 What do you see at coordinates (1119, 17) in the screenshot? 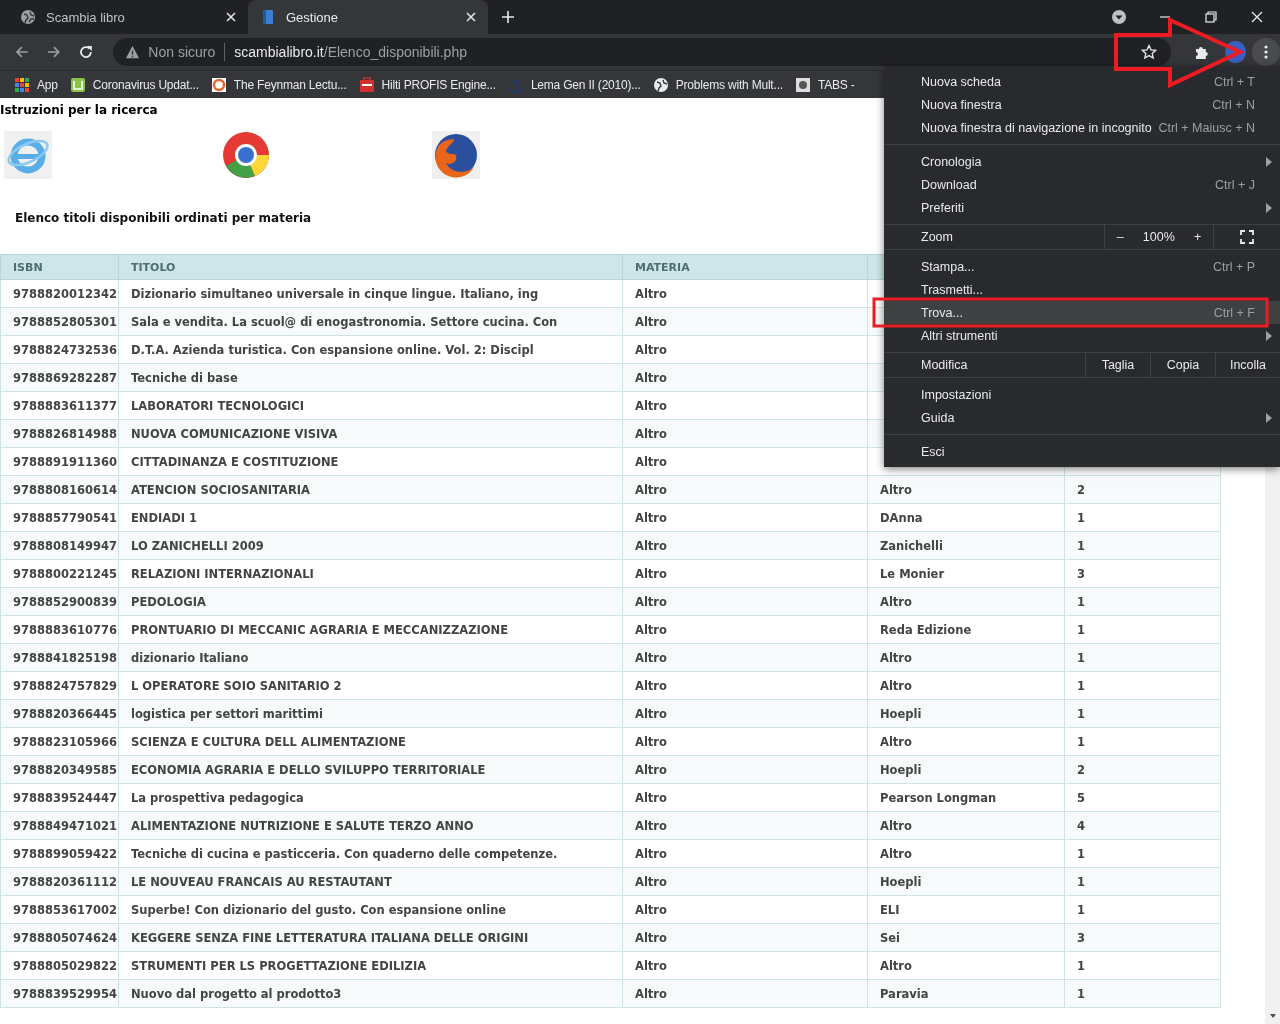
I see `tab-search-icon` at bounding box center [1119, 17].